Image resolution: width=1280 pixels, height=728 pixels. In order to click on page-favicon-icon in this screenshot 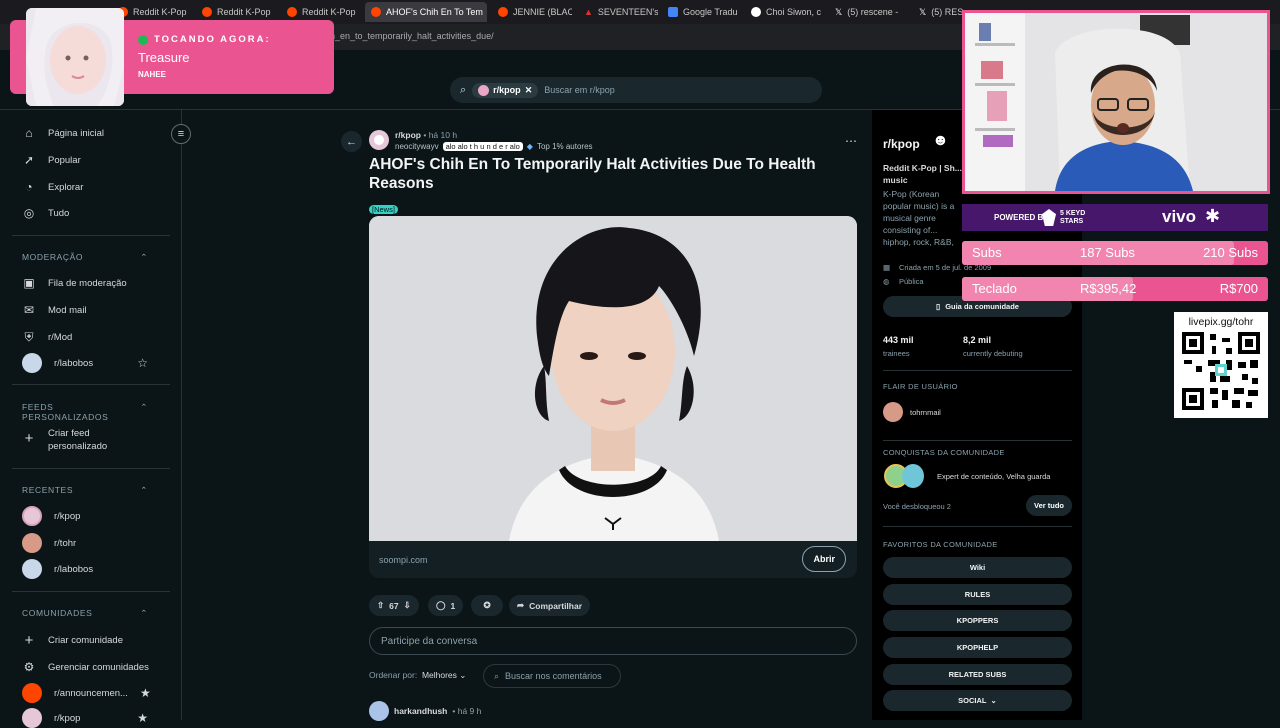, I will do `click(756, 12)`.